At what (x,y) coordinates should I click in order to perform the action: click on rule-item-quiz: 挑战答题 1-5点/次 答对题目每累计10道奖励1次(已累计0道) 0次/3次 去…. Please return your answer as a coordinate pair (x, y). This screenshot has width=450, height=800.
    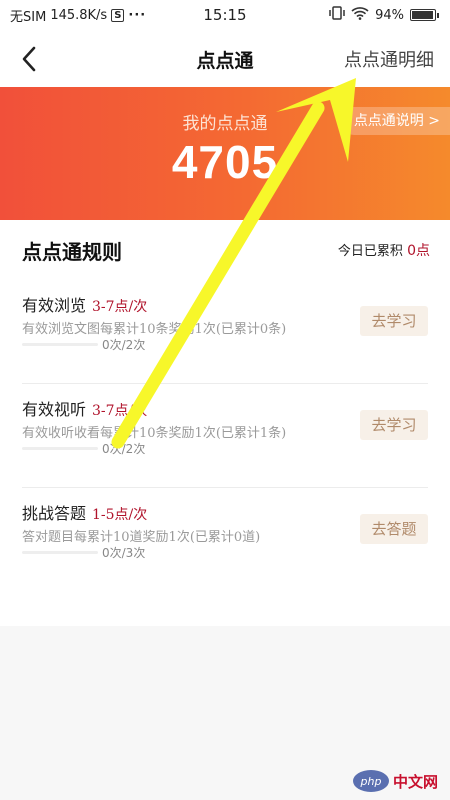
    Looking at the image, I should click on (225, 540).